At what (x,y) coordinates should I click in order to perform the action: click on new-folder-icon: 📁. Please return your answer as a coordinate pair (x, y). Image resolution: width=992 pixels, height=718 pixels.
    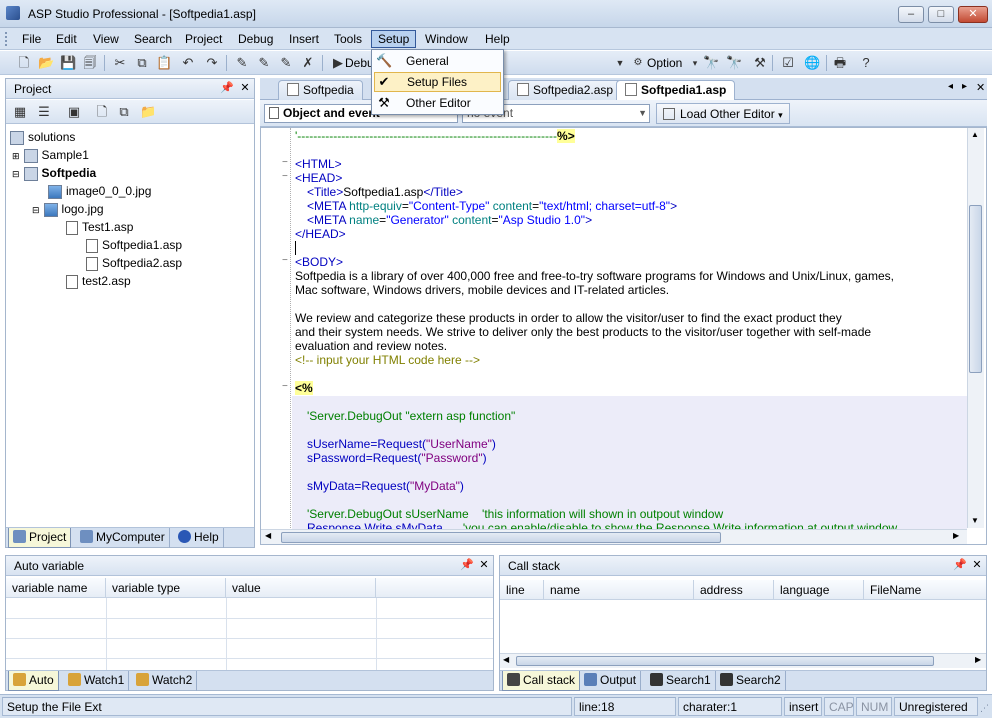
    Looking at the image, I should click on (148, 112).